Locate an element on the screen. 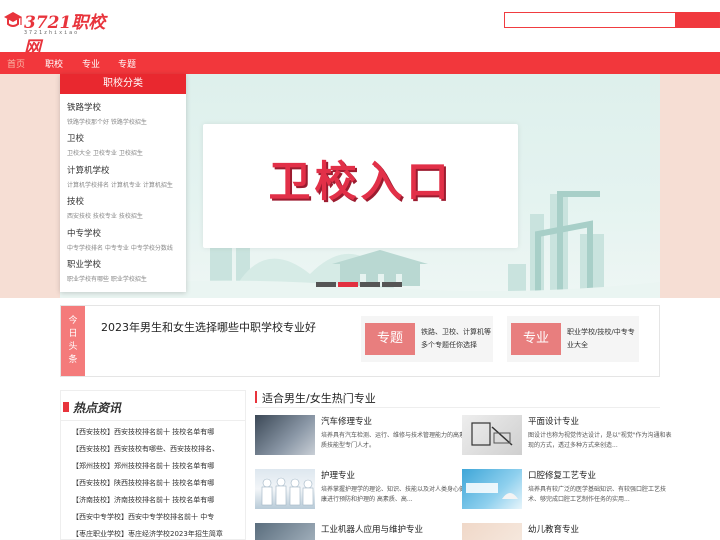  major-desc: 培养具有汽车检测、运行、维修与技术管理能力的高素质技能型专门人才。 is located at coordinates (393, 440).